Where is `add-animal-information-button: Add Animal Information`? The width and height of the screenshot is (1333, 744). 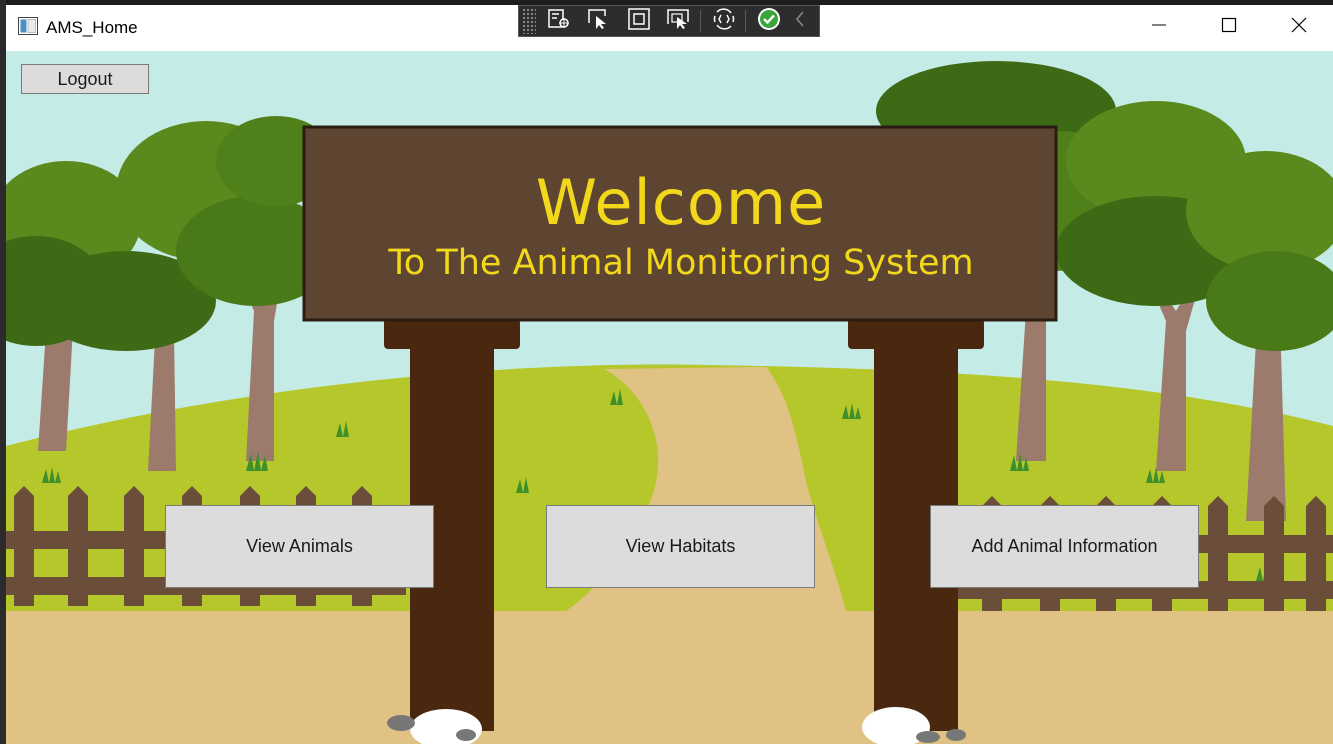 add-animal-information-button: Add Animal Information is located at coordinates (1064, 546).